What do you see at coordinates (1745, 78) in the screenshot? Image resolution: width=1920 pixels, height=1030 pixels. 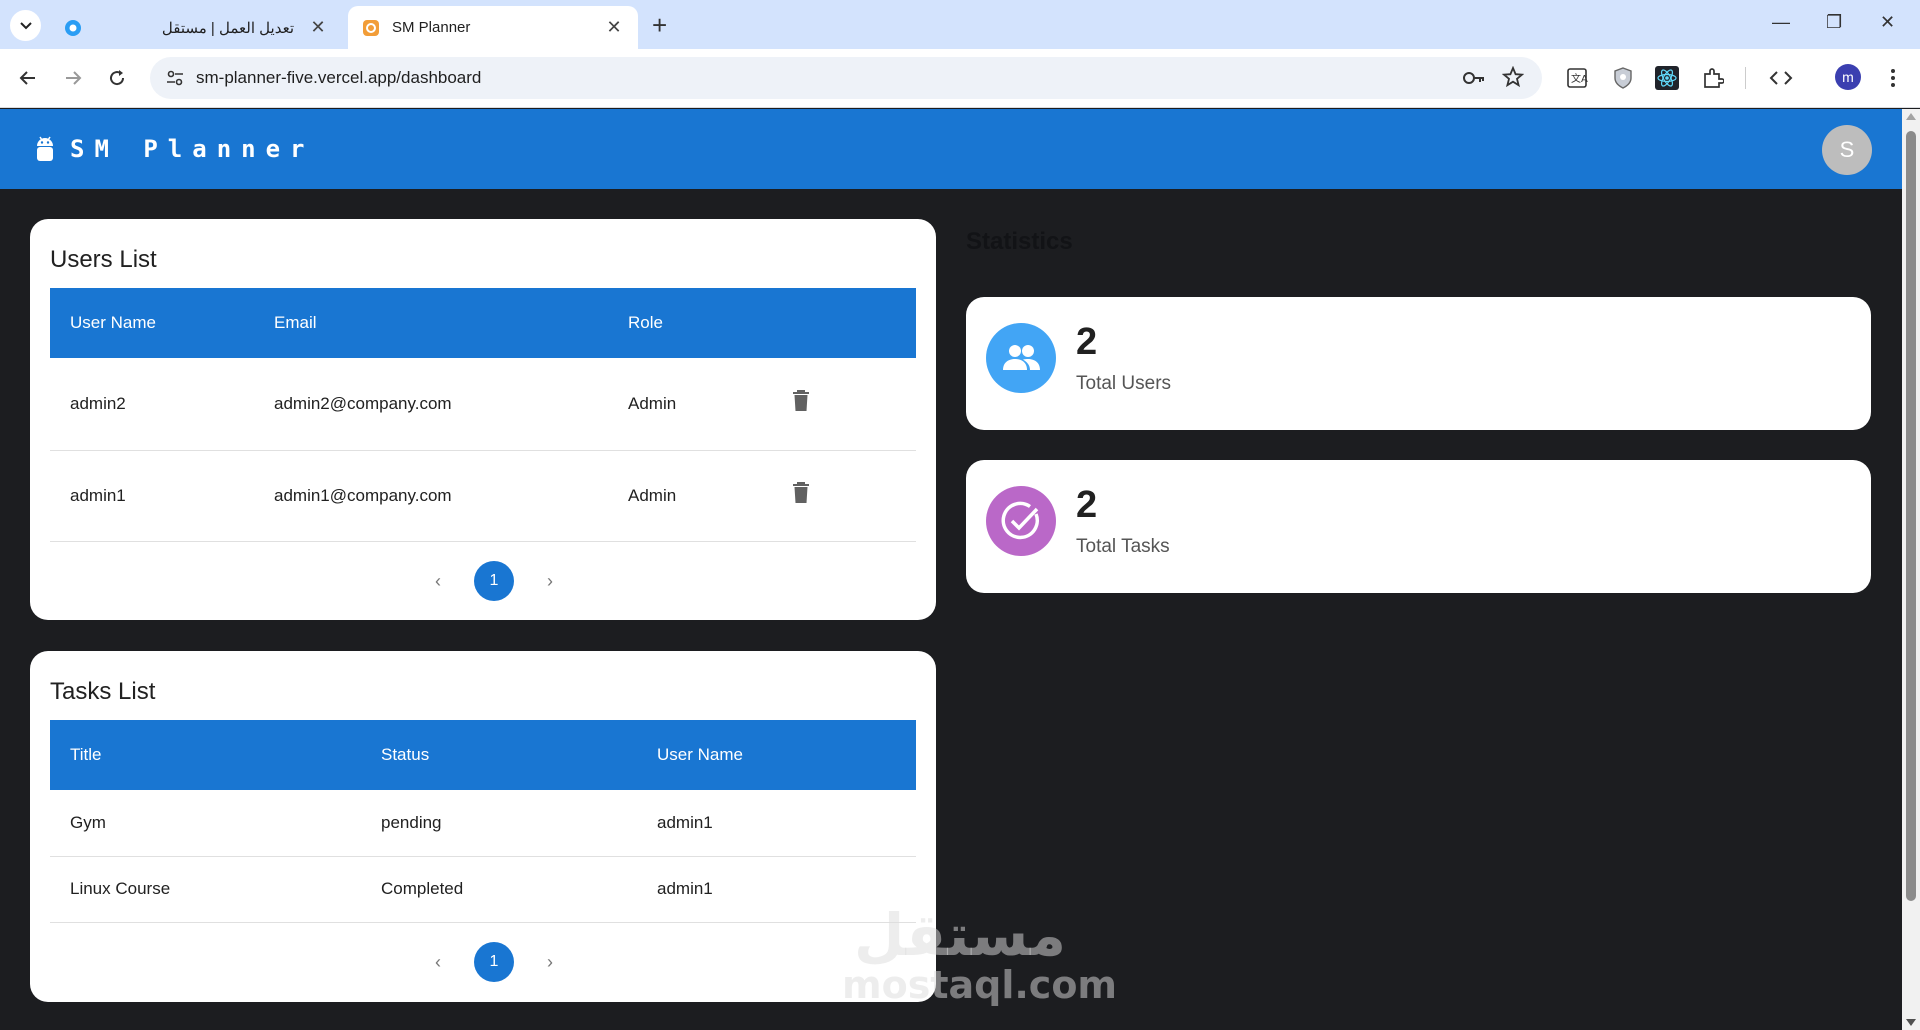 I see `toolbar-divider` at bounding box center [1745, 78].